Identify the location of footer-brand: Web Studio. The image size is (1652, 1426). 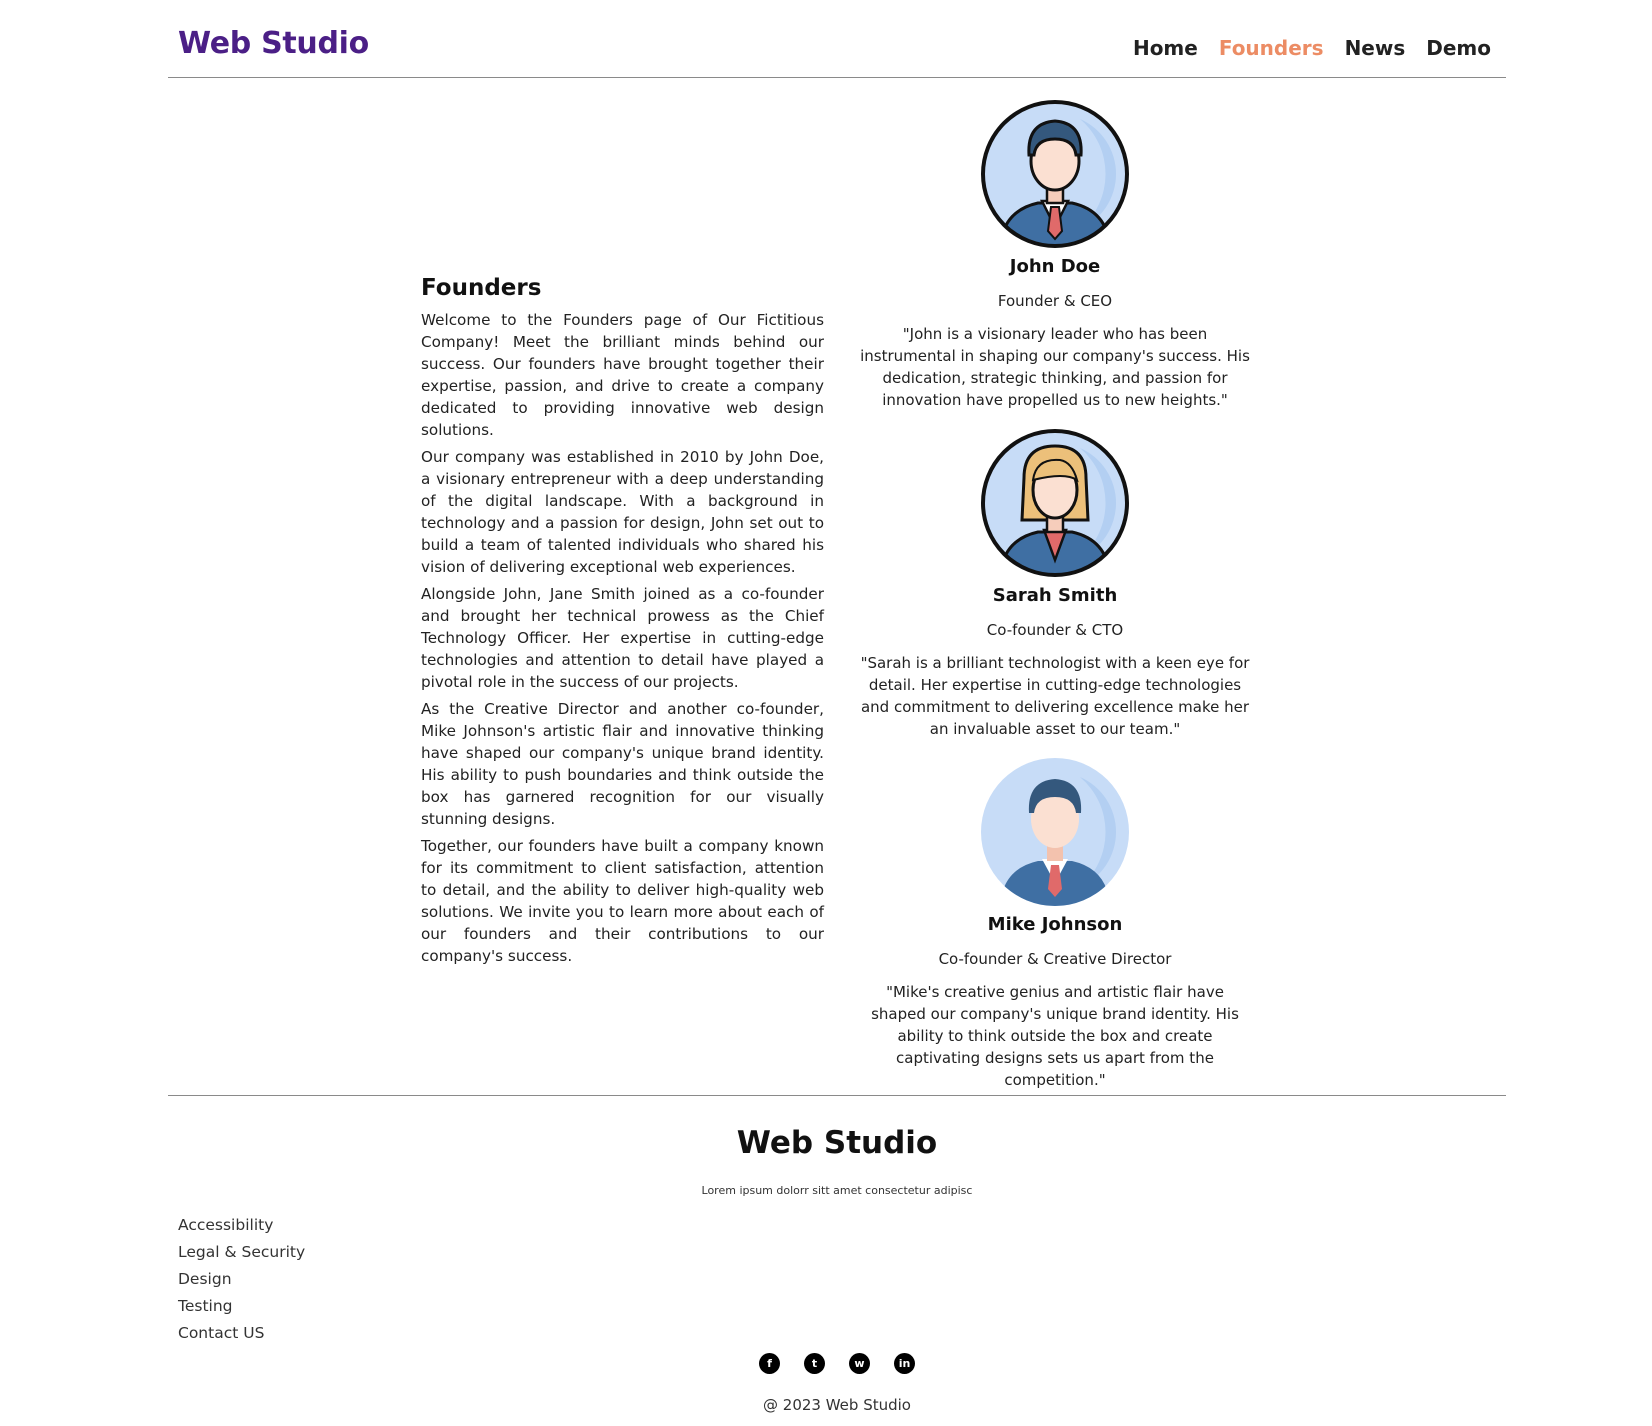
(837, 1143).